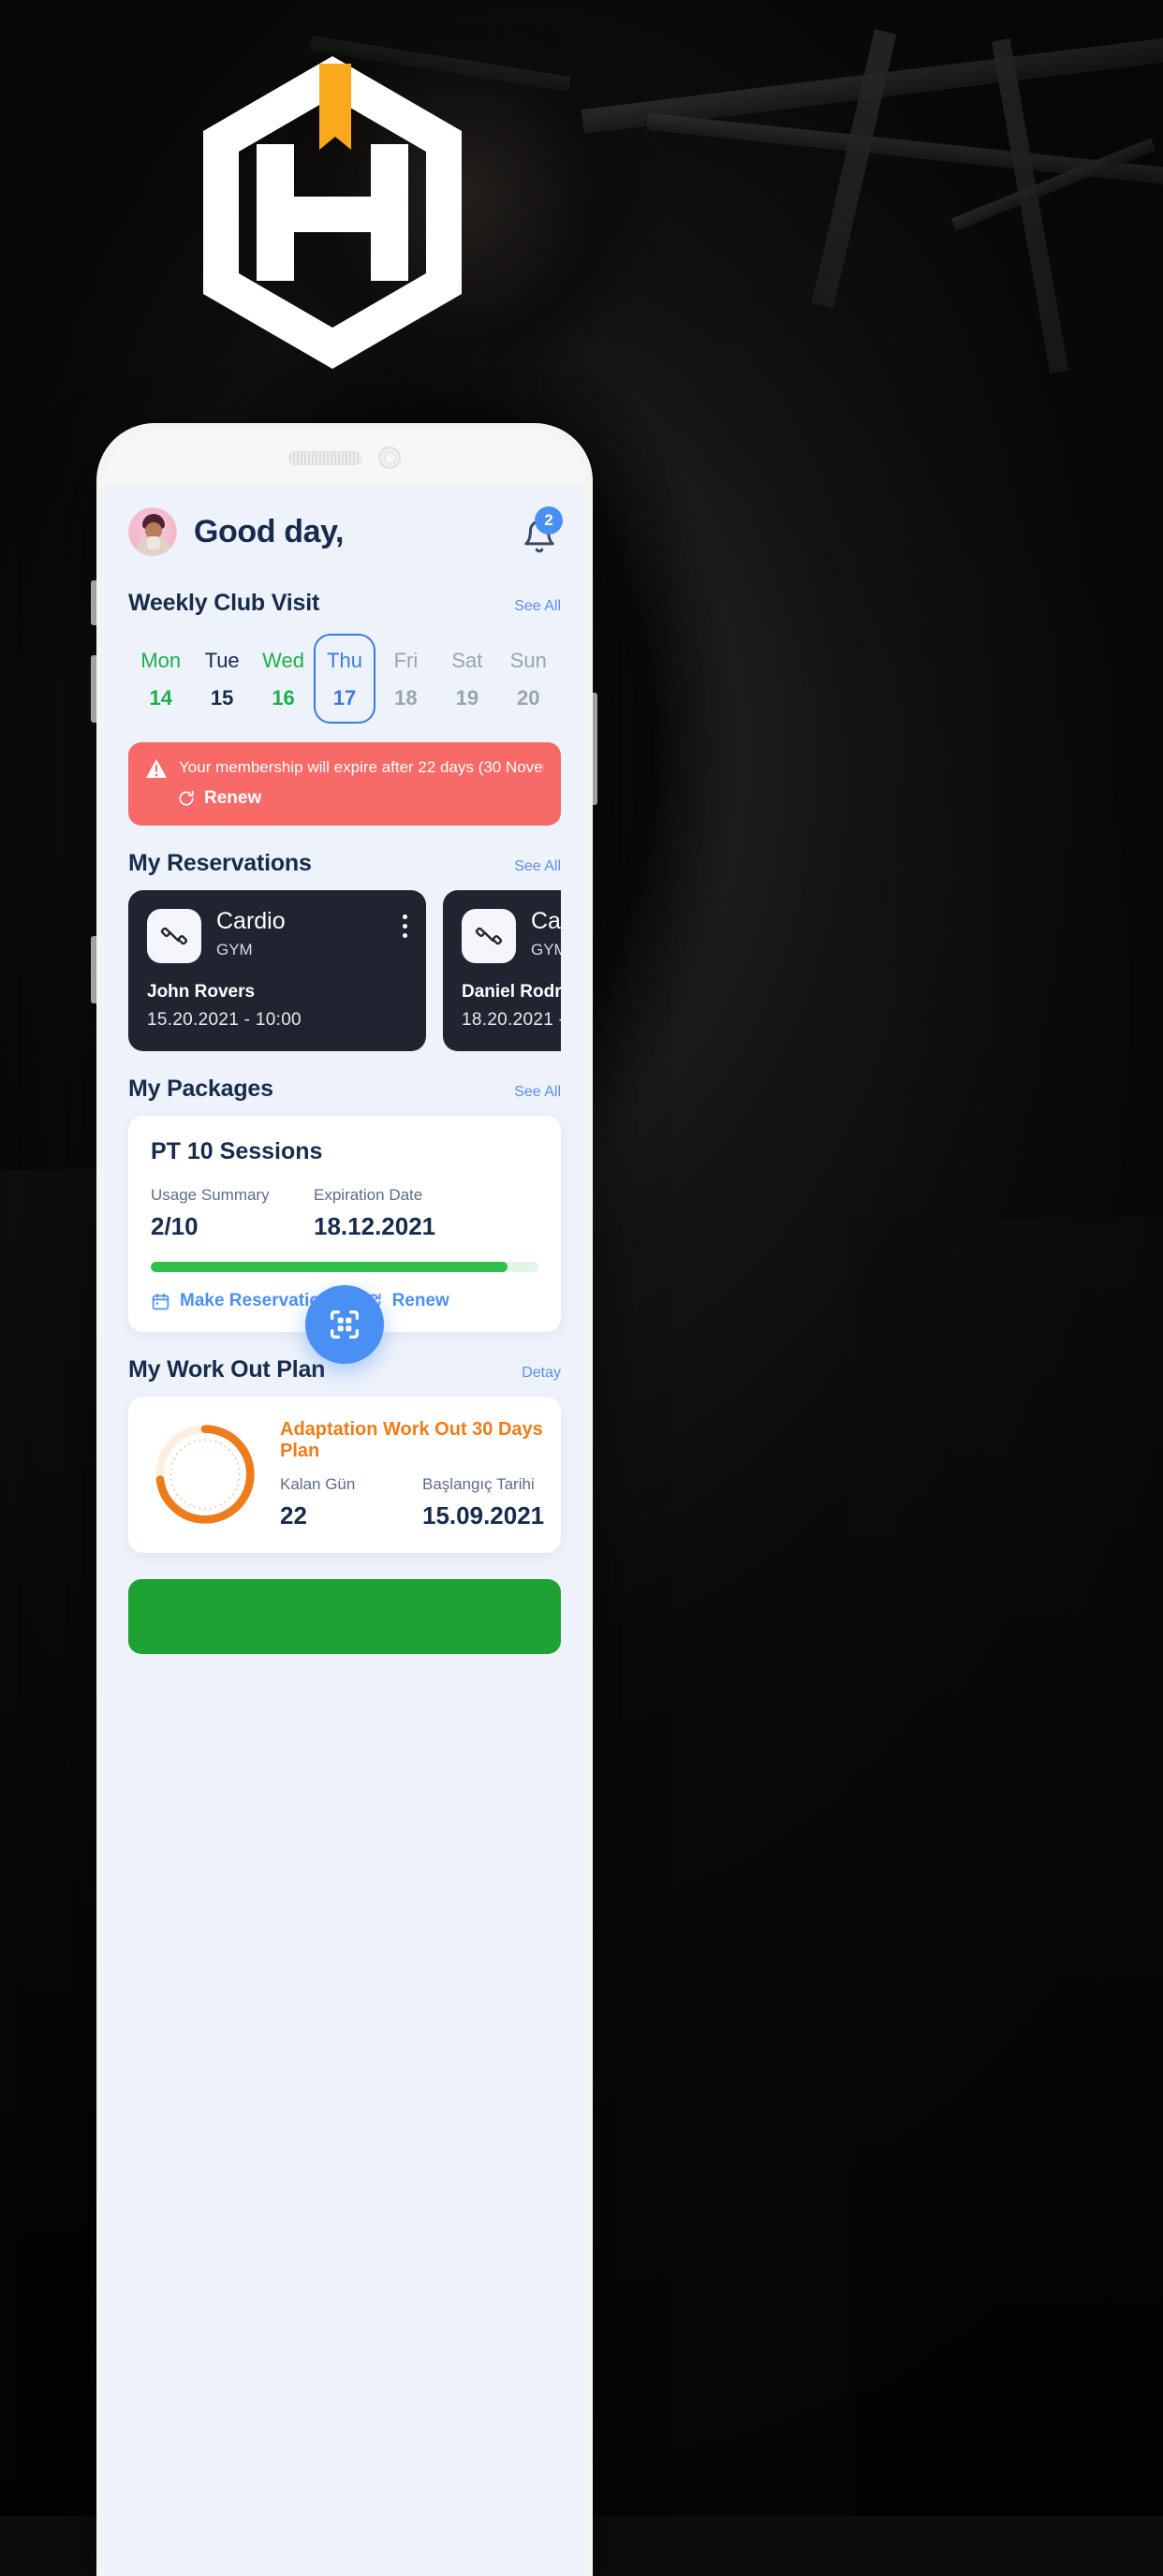  What do you see at coordinates (332, 212) in the screenshot?
I see `hexagon-h-logo` at bounding box center [332, 212].